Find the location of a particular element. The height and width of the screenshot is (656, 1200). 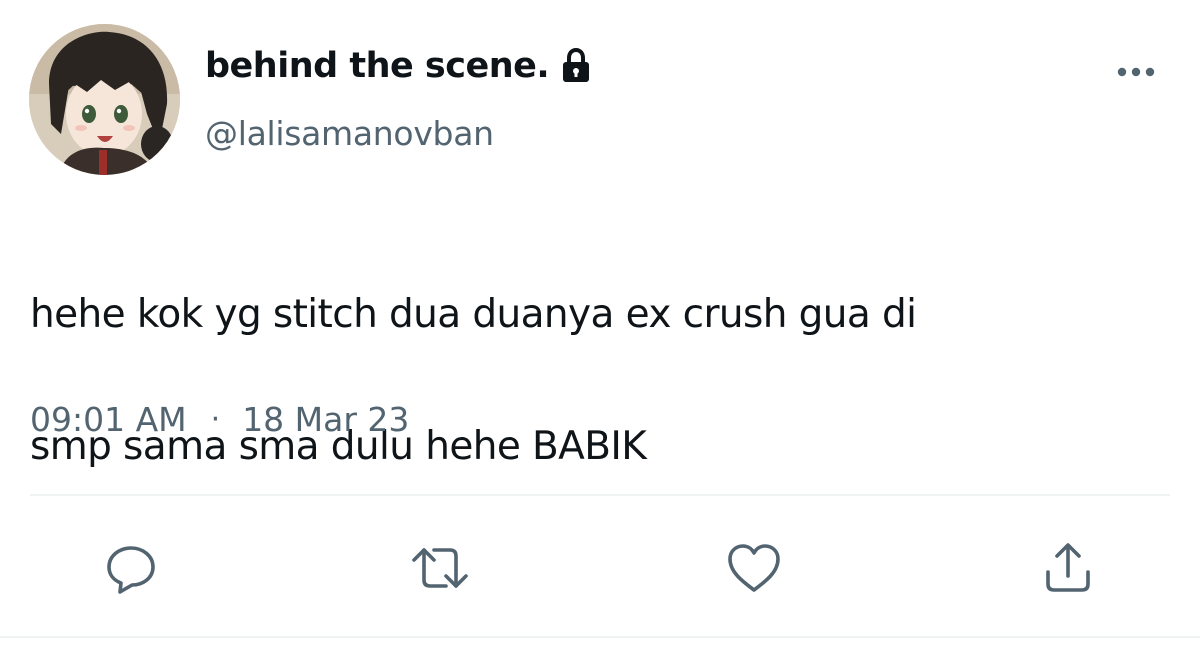

avatar-illustration is located at coordinates (104, 99).